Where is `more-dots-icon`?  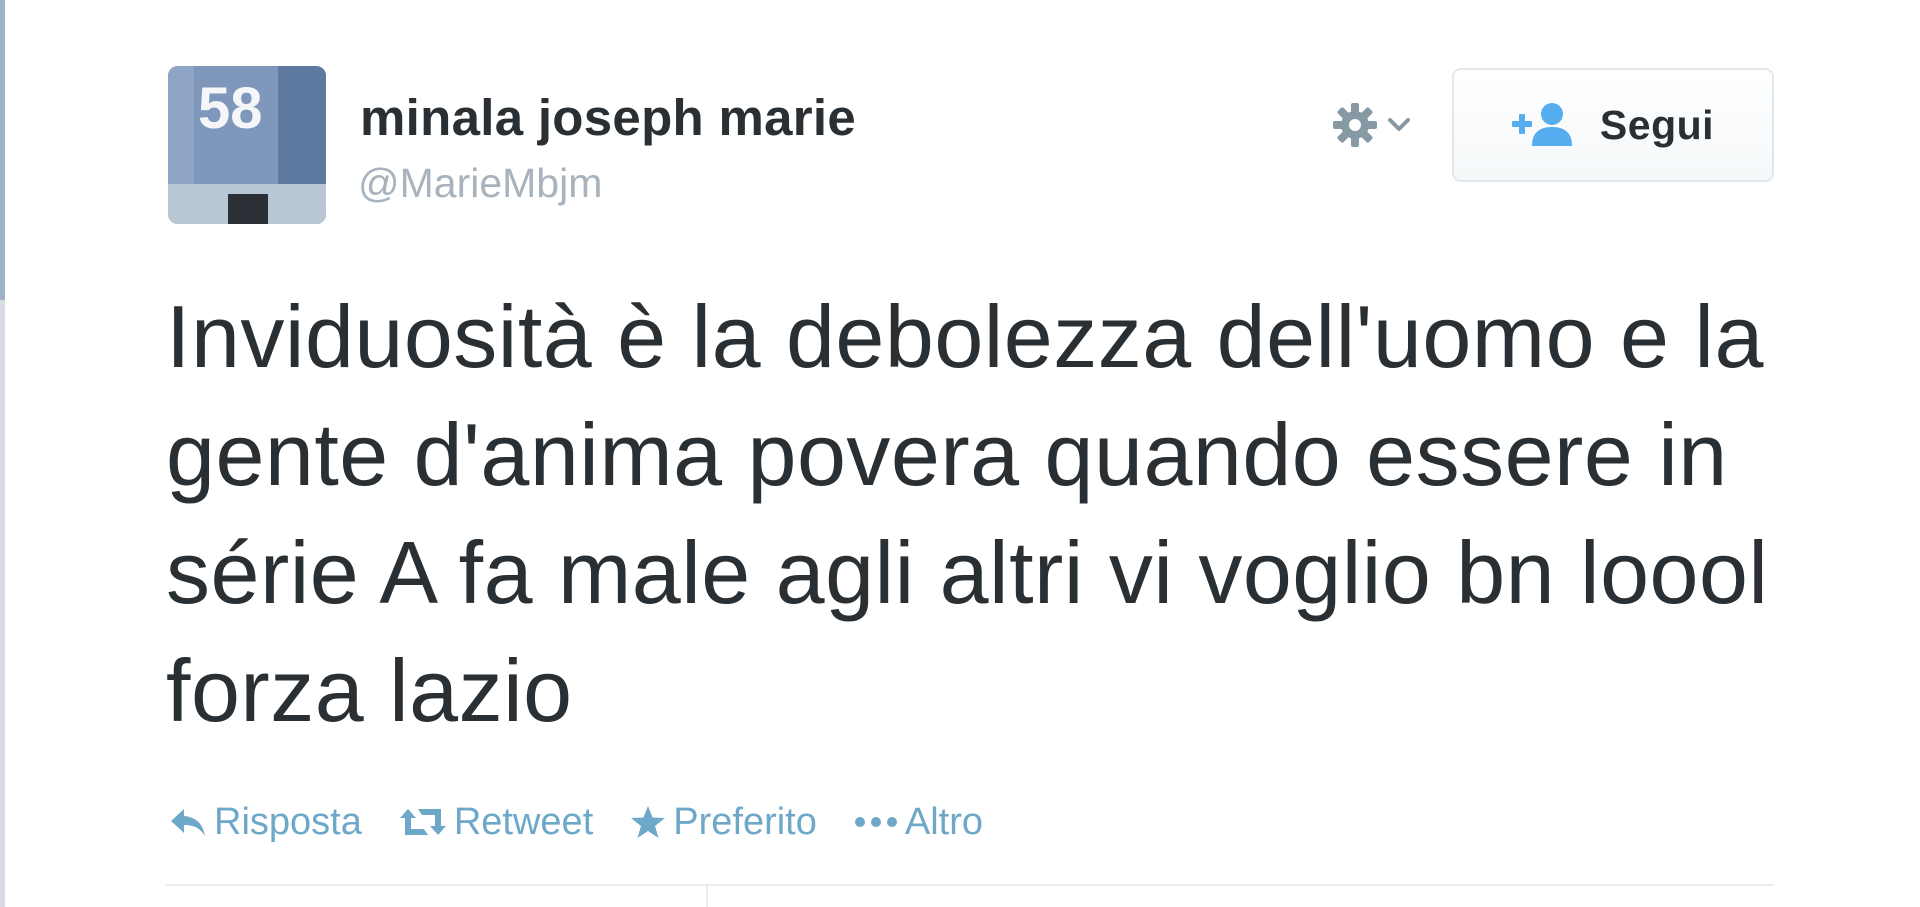
more-dots-icon is located at coordinates (875, 822).